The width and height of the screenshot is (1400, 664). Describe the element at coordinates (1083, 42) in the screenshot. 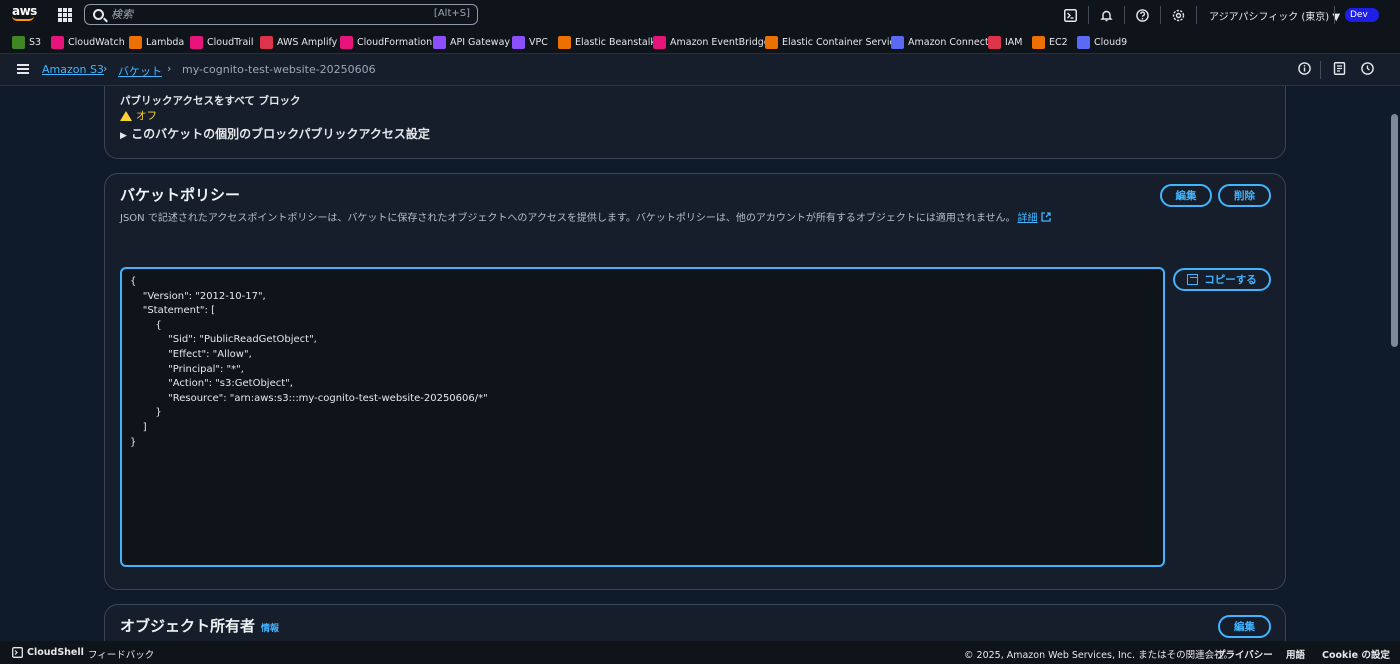

I see `cloud9-icon` at that location.